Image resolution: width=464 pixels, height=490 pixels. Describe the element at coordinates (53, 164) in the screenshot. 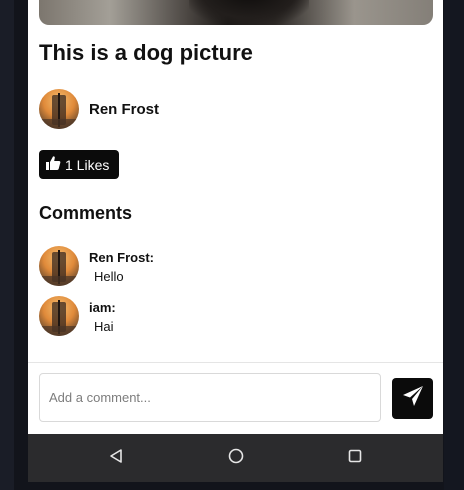

I see `thumbs-up-icon` at that location.